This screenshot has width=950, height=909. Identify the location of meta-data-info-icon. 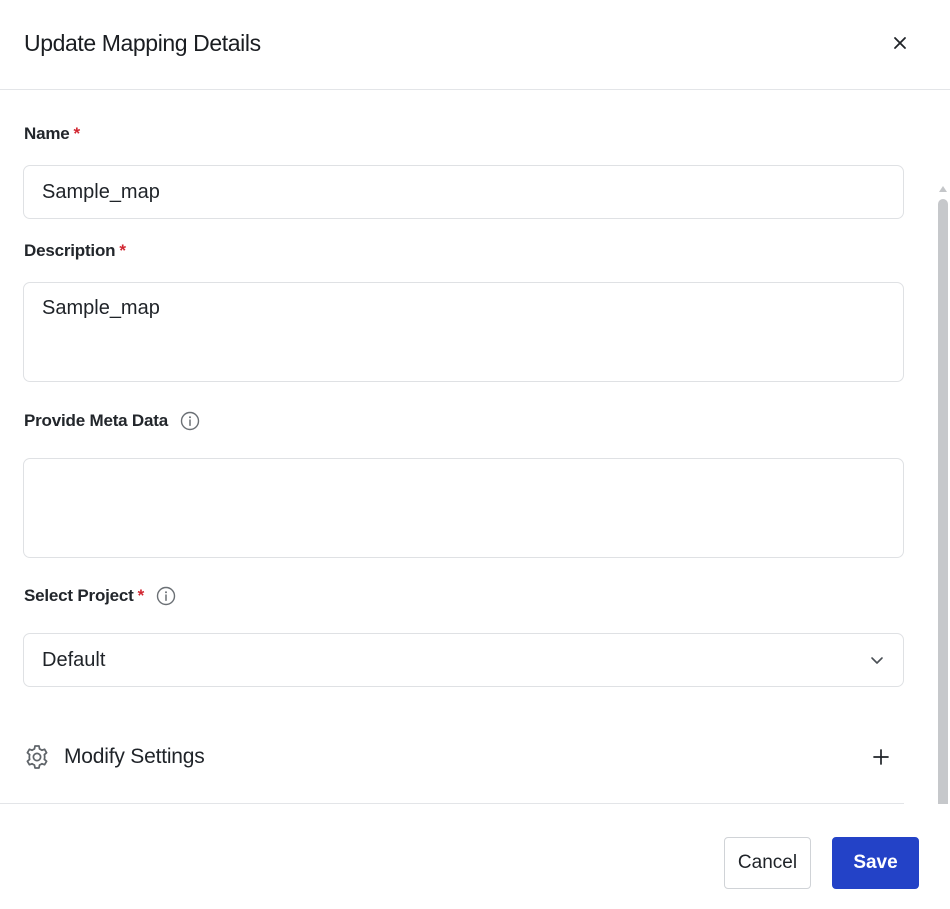
(190, 421).